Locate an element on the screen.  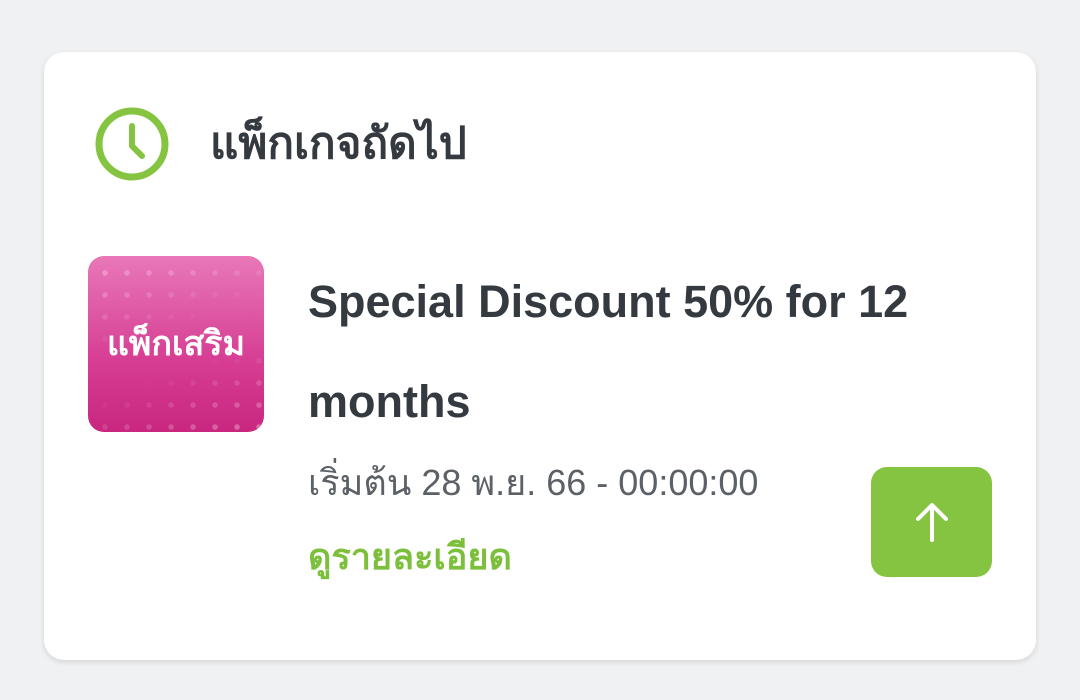
section-title: แพ็กเกจถัดไป is located at coordinates (338, 143).